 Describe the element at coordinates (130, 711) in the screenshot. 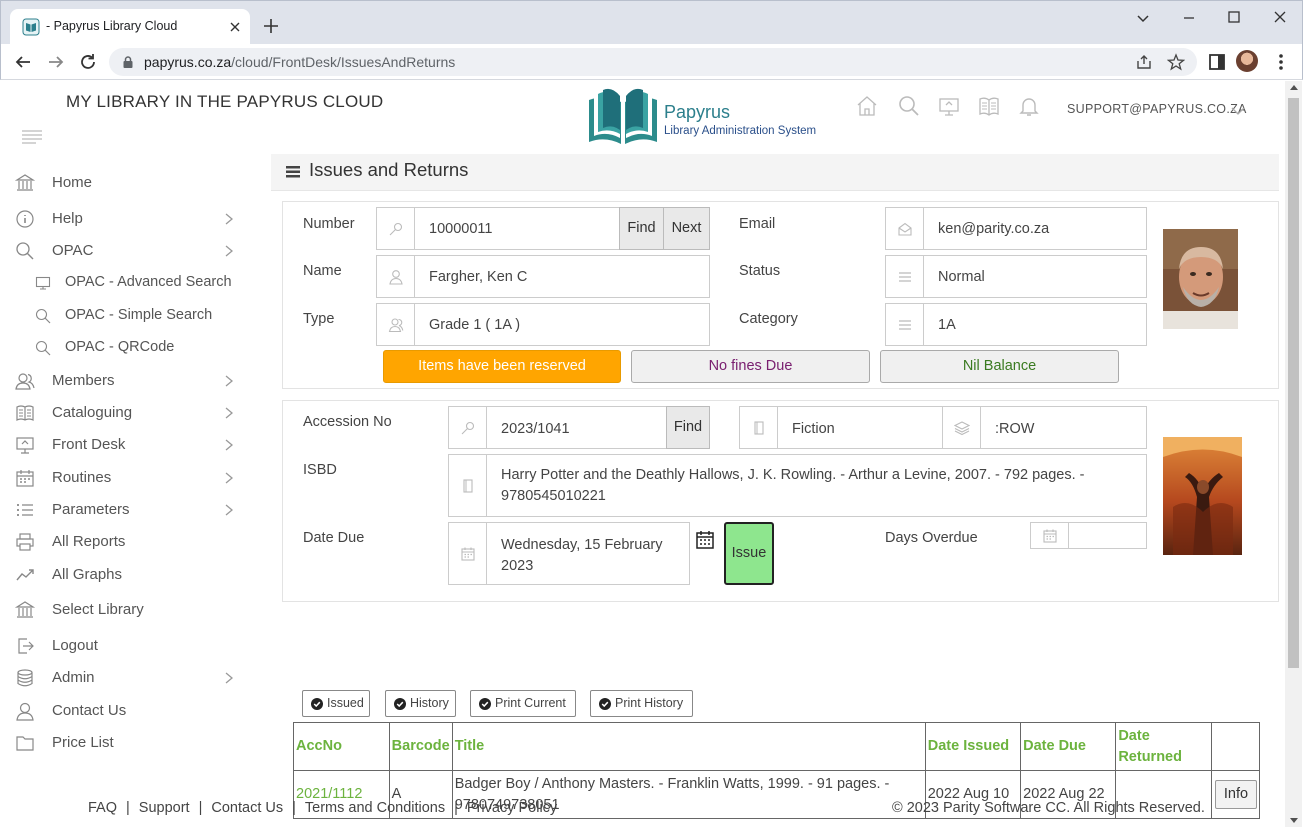

I see `sidebar-item-contact-us: Contact Us` at that location.